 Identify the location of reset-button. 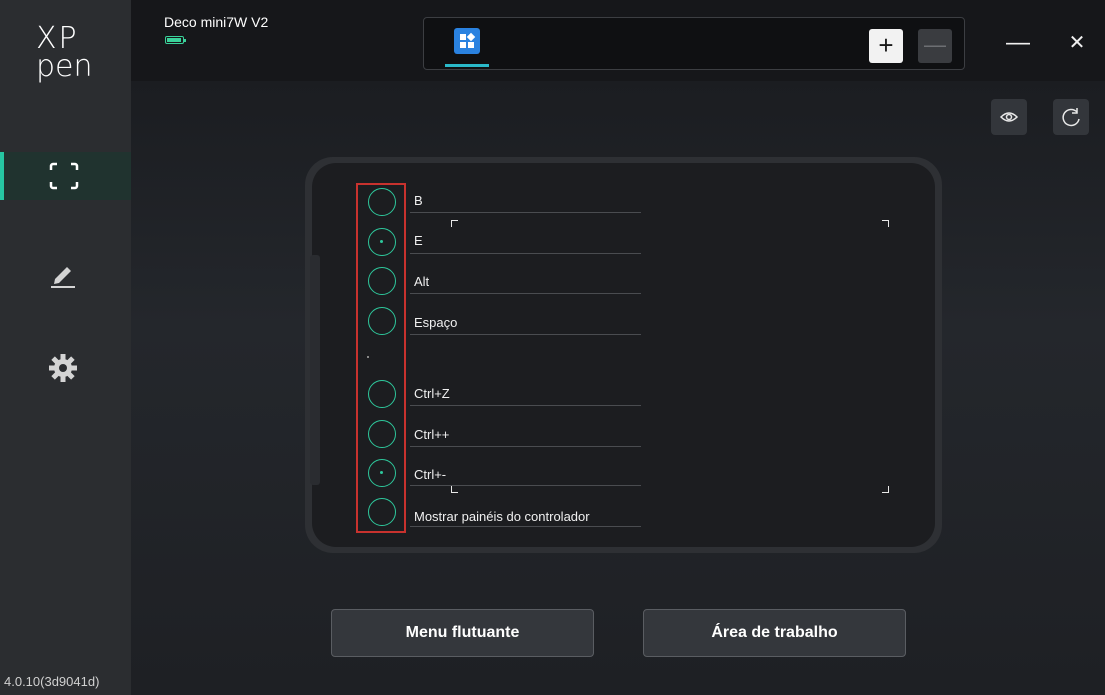
(1071, 117).